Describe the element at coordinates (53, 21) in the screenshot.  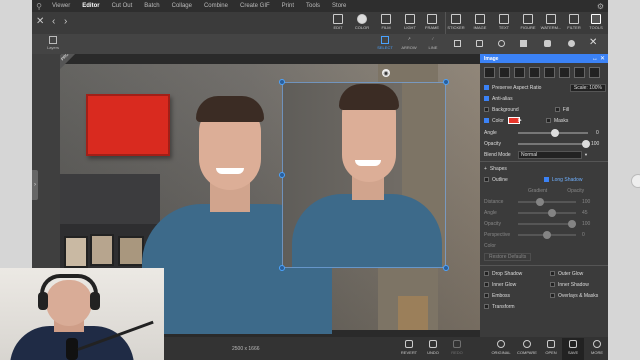
I see `back-arrow-icon: ‹` at that location.